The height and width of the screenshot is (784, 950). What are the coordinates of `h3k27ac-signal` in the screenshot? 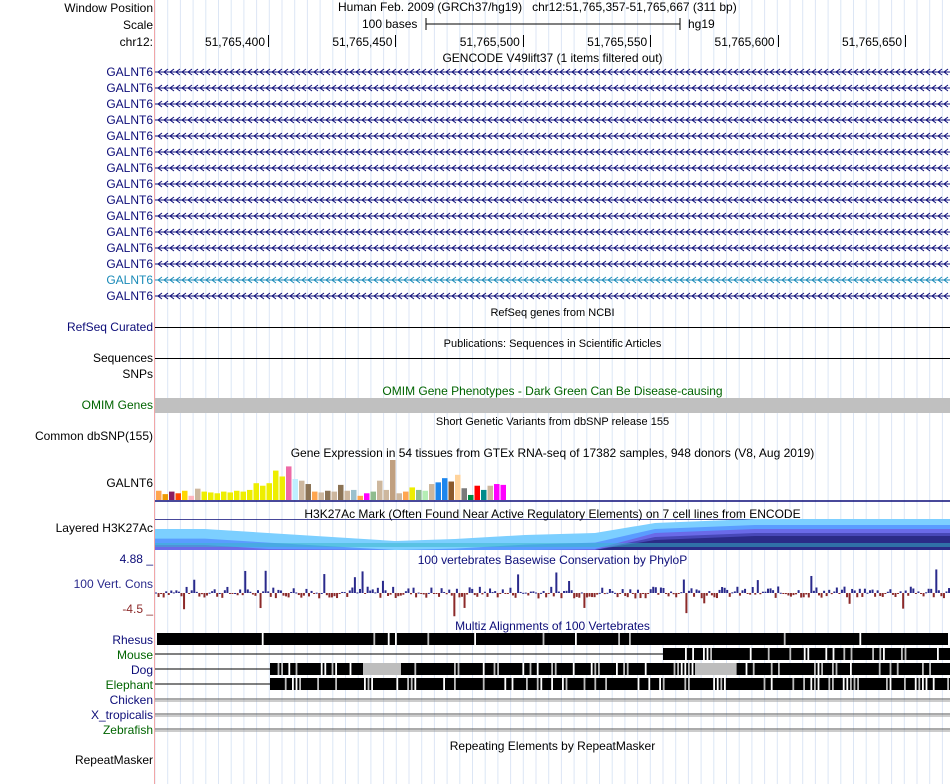 It's located at (552, 535).